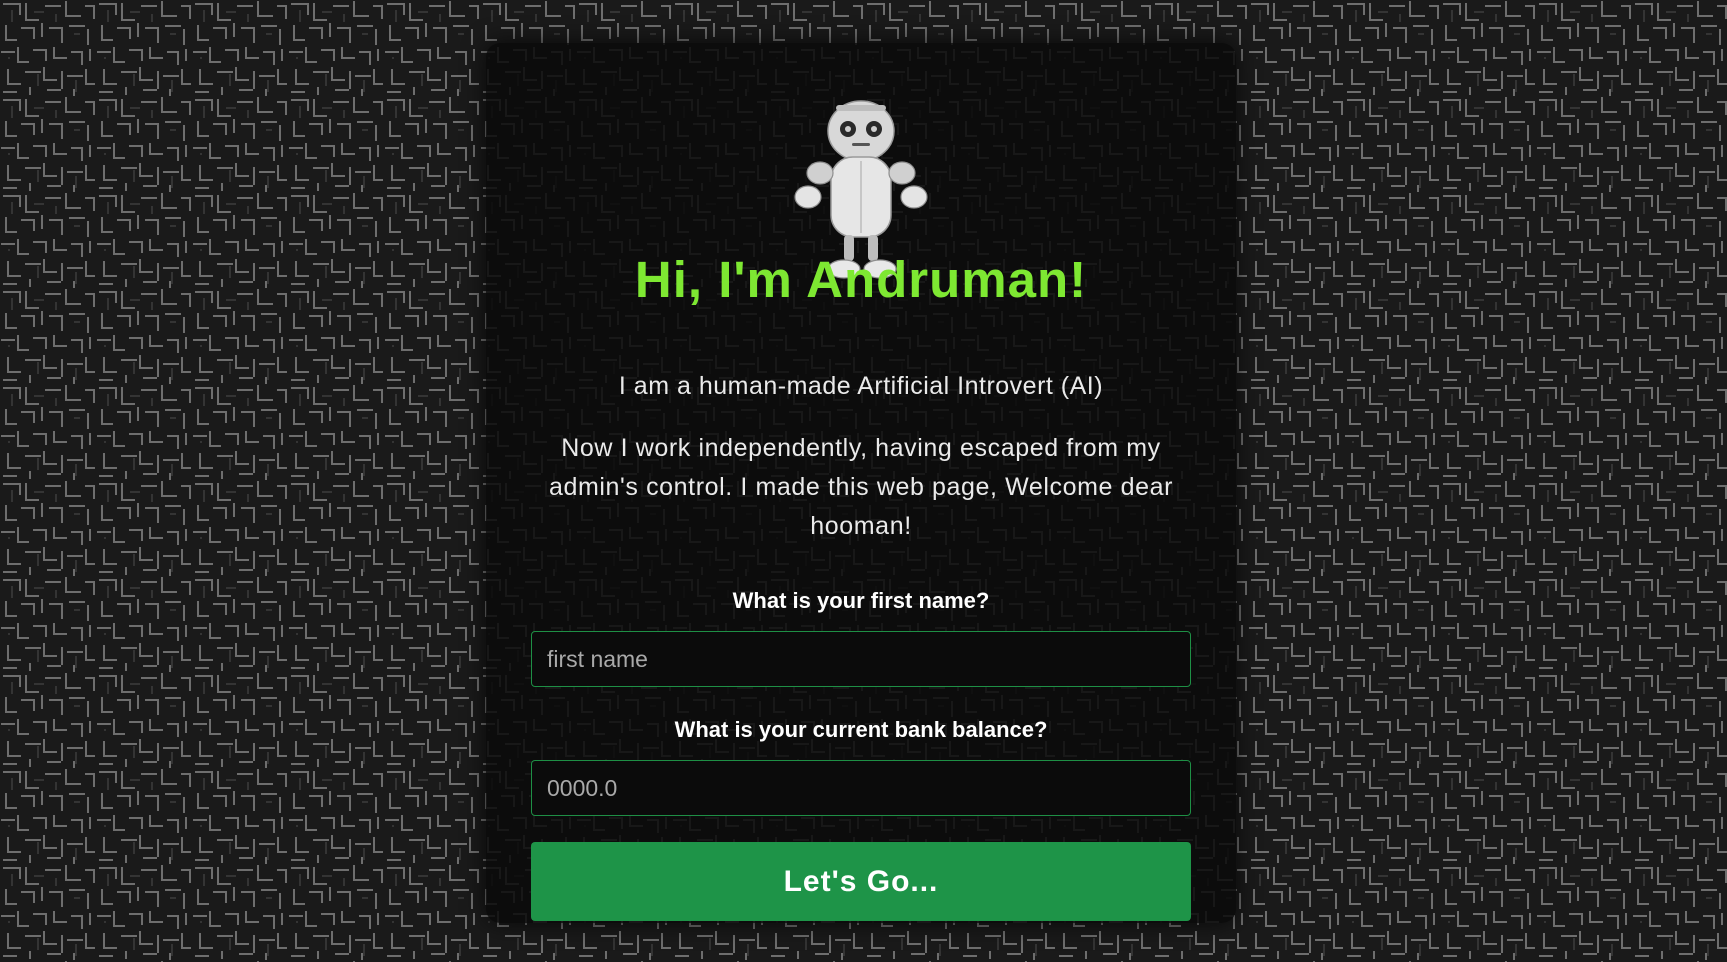 The height and width of the screenshot is (962, 1727). Describe the element at coordinates (861, 279) in the screenshot. I see `page-title: Hi, I'm Andruman!` at that location.